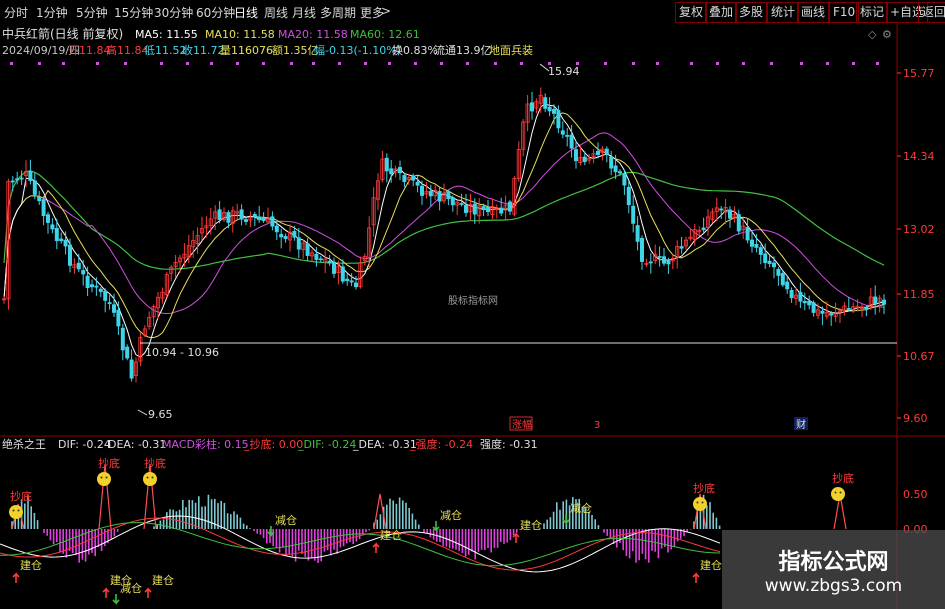 This screenshot has height=609, width=945. Describe the element at coordinates (92, 12) in the screenshot. I see `period-tab-2: 5分钟` at that location.